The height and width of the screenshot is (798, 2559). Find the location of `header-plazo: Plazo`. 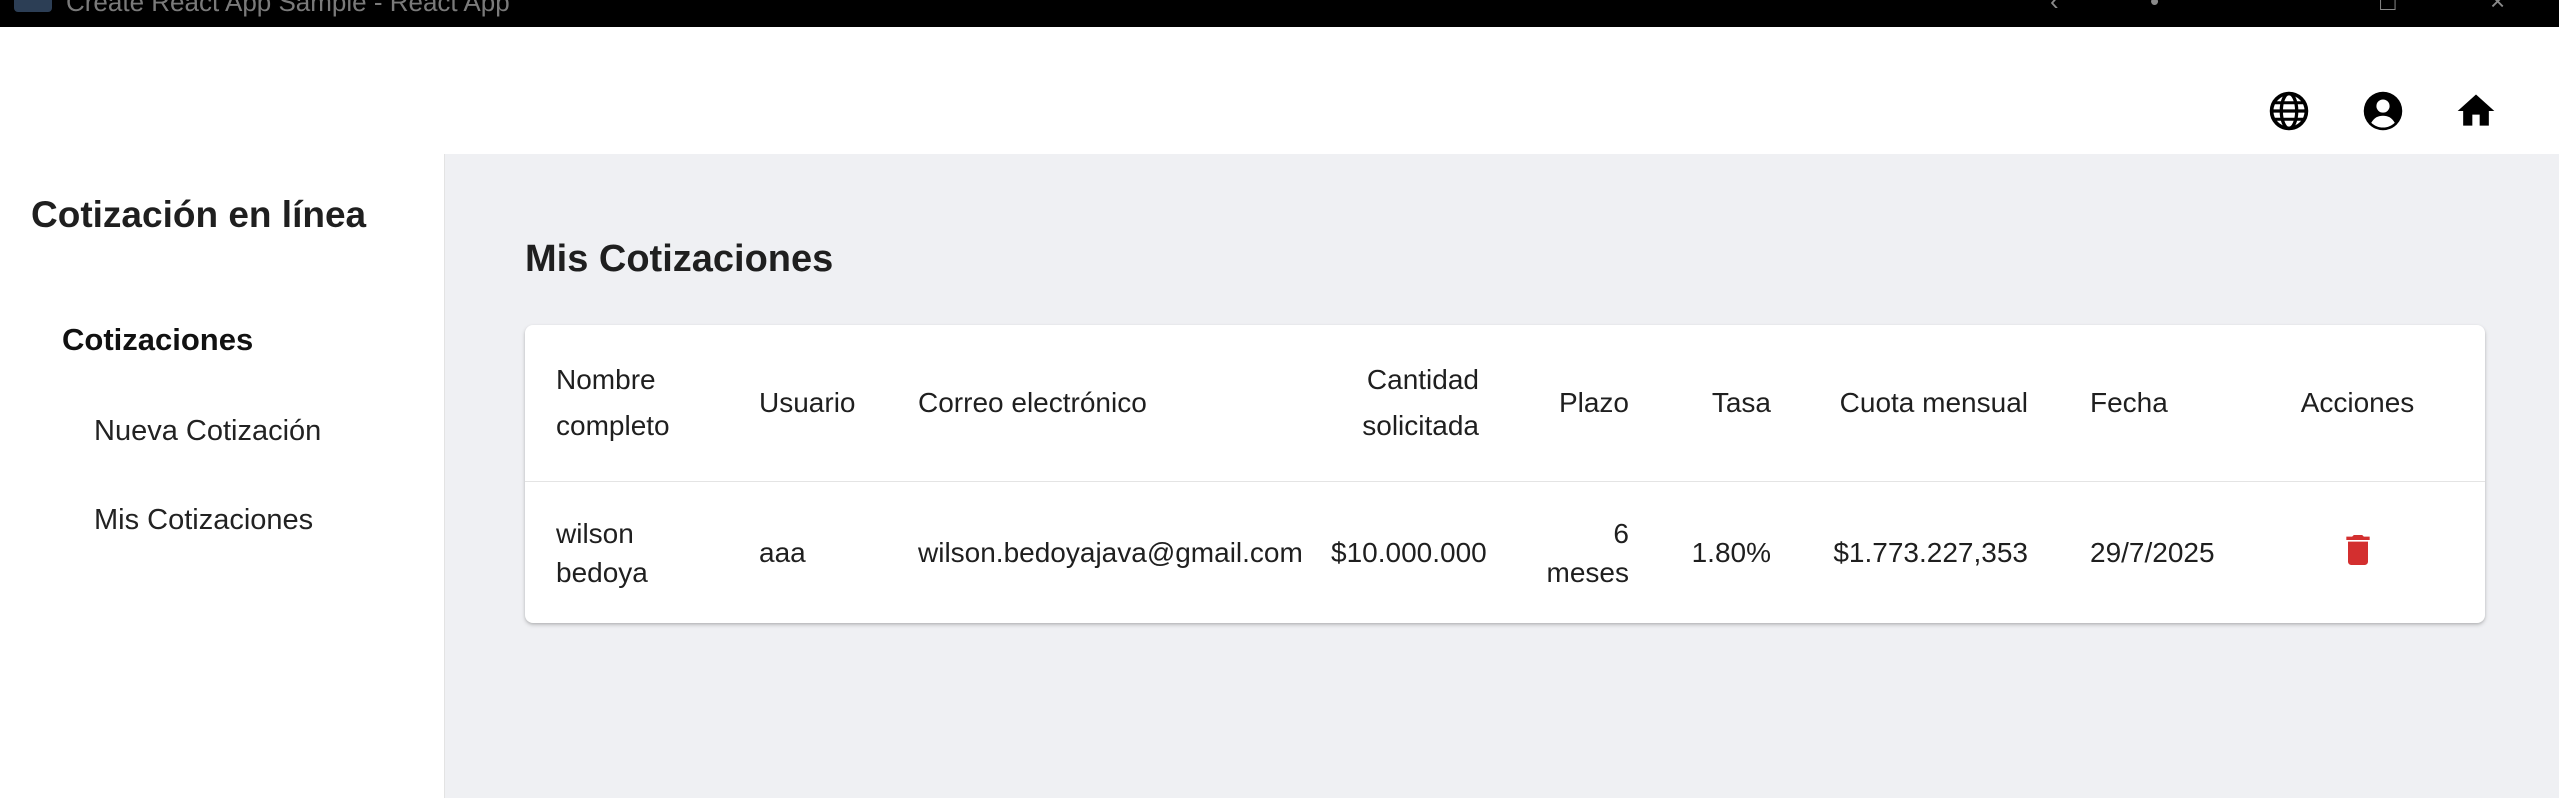

header-plazo: Plazo is located at coordinates (1593, 402).